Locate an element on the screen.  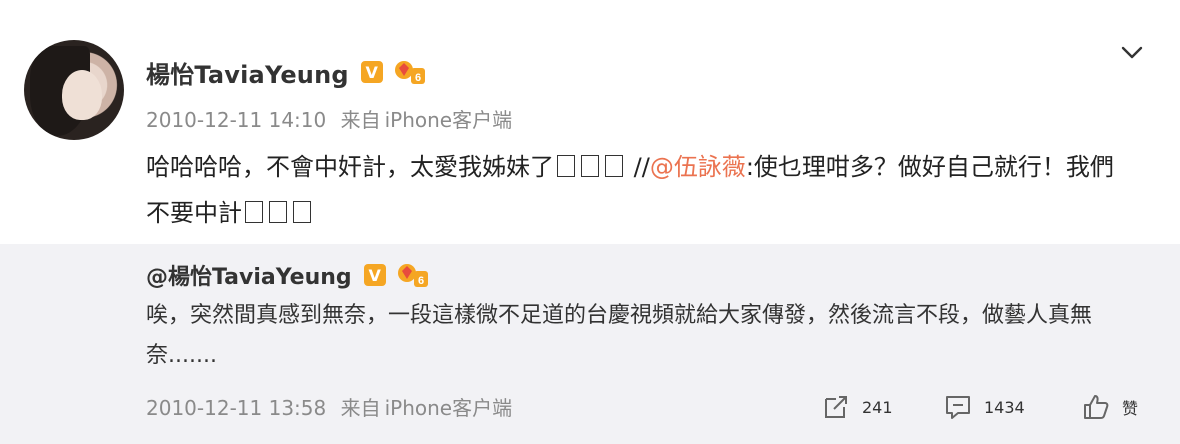
forward-count: 241 is located at coordinates (877, 407).